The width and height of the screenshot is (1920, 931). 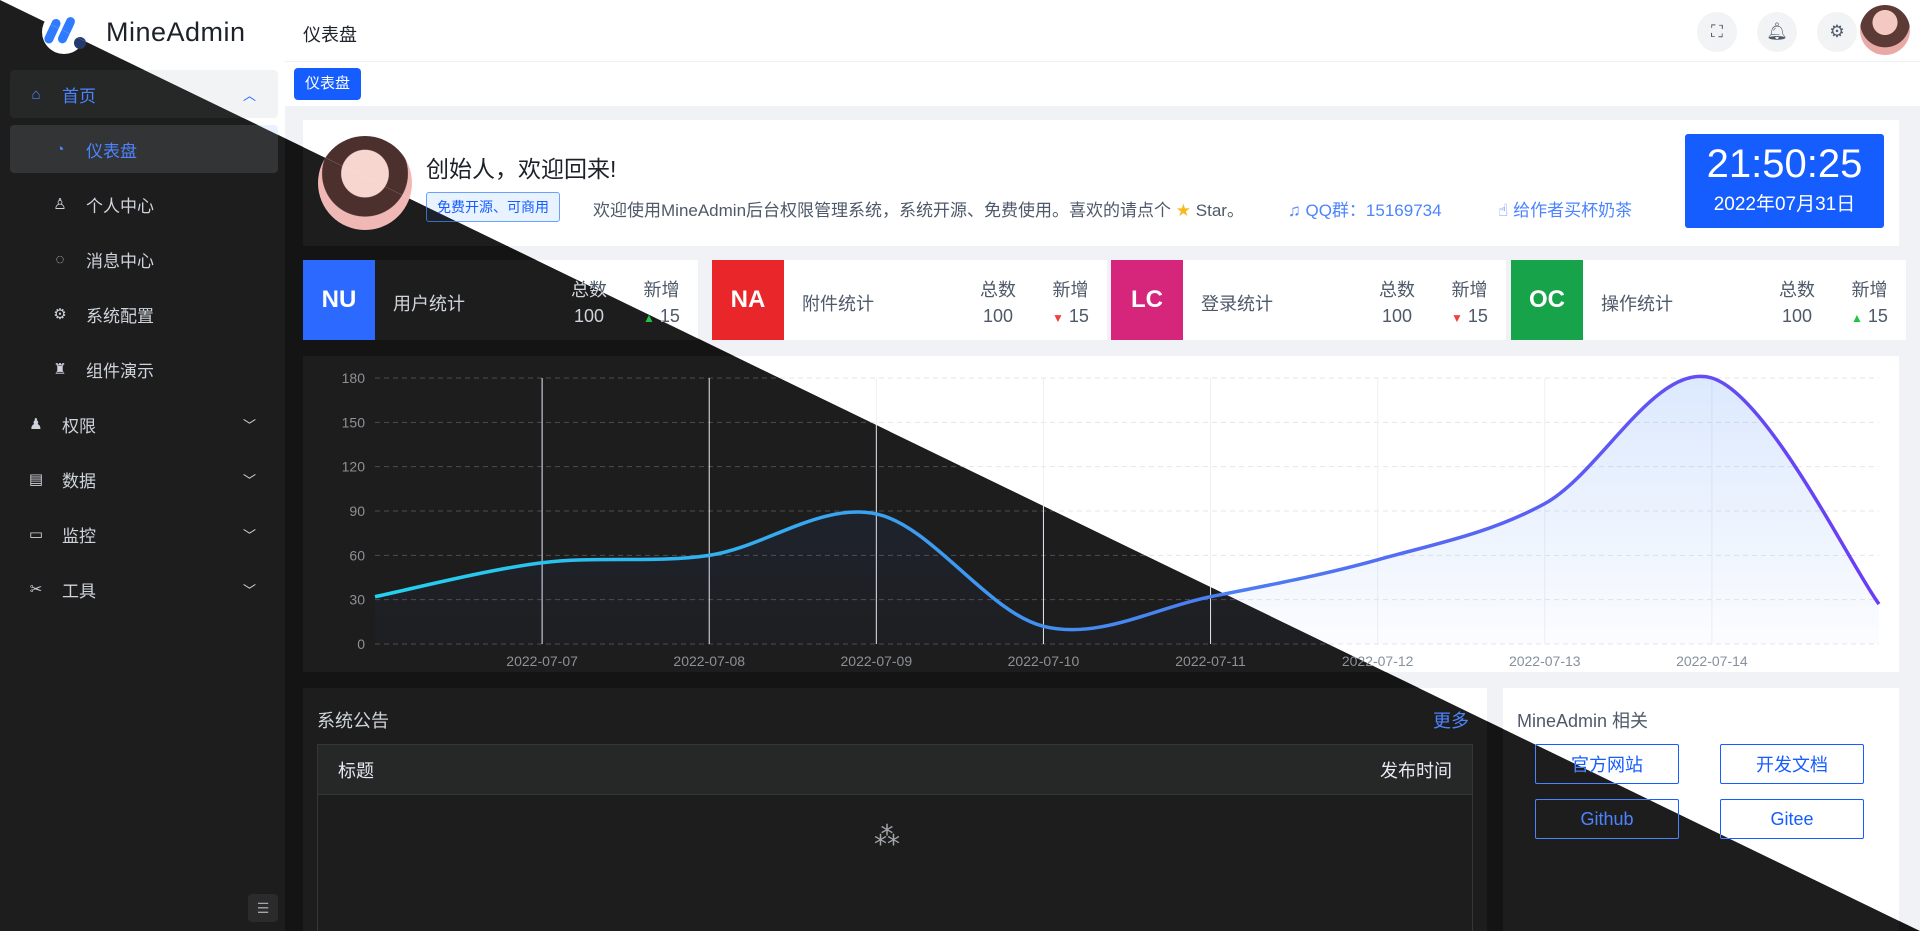 I want to click on menu-fold-icon: ☰, so click(x=263, y=907).